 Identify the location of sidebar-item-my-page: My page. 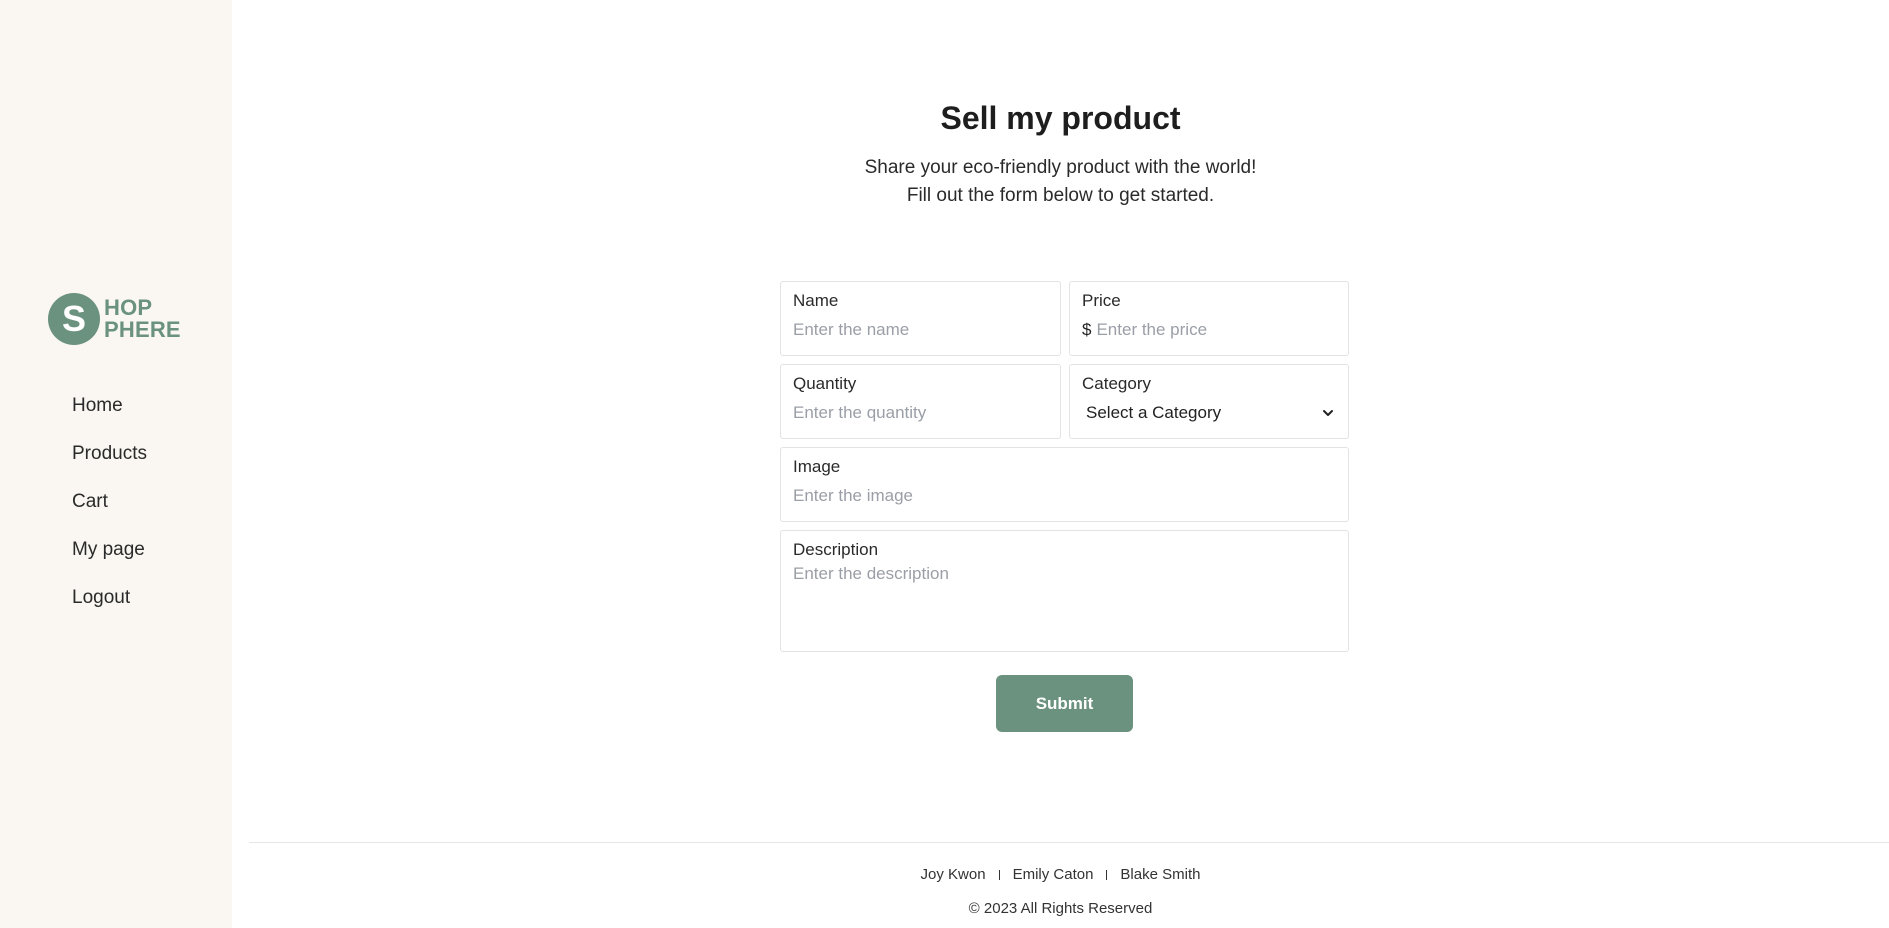
(109, 560).